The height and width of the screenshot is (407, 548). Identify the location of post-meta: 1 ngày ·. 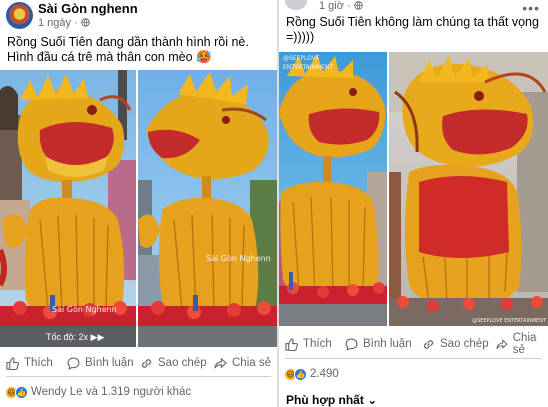
(64, 23).